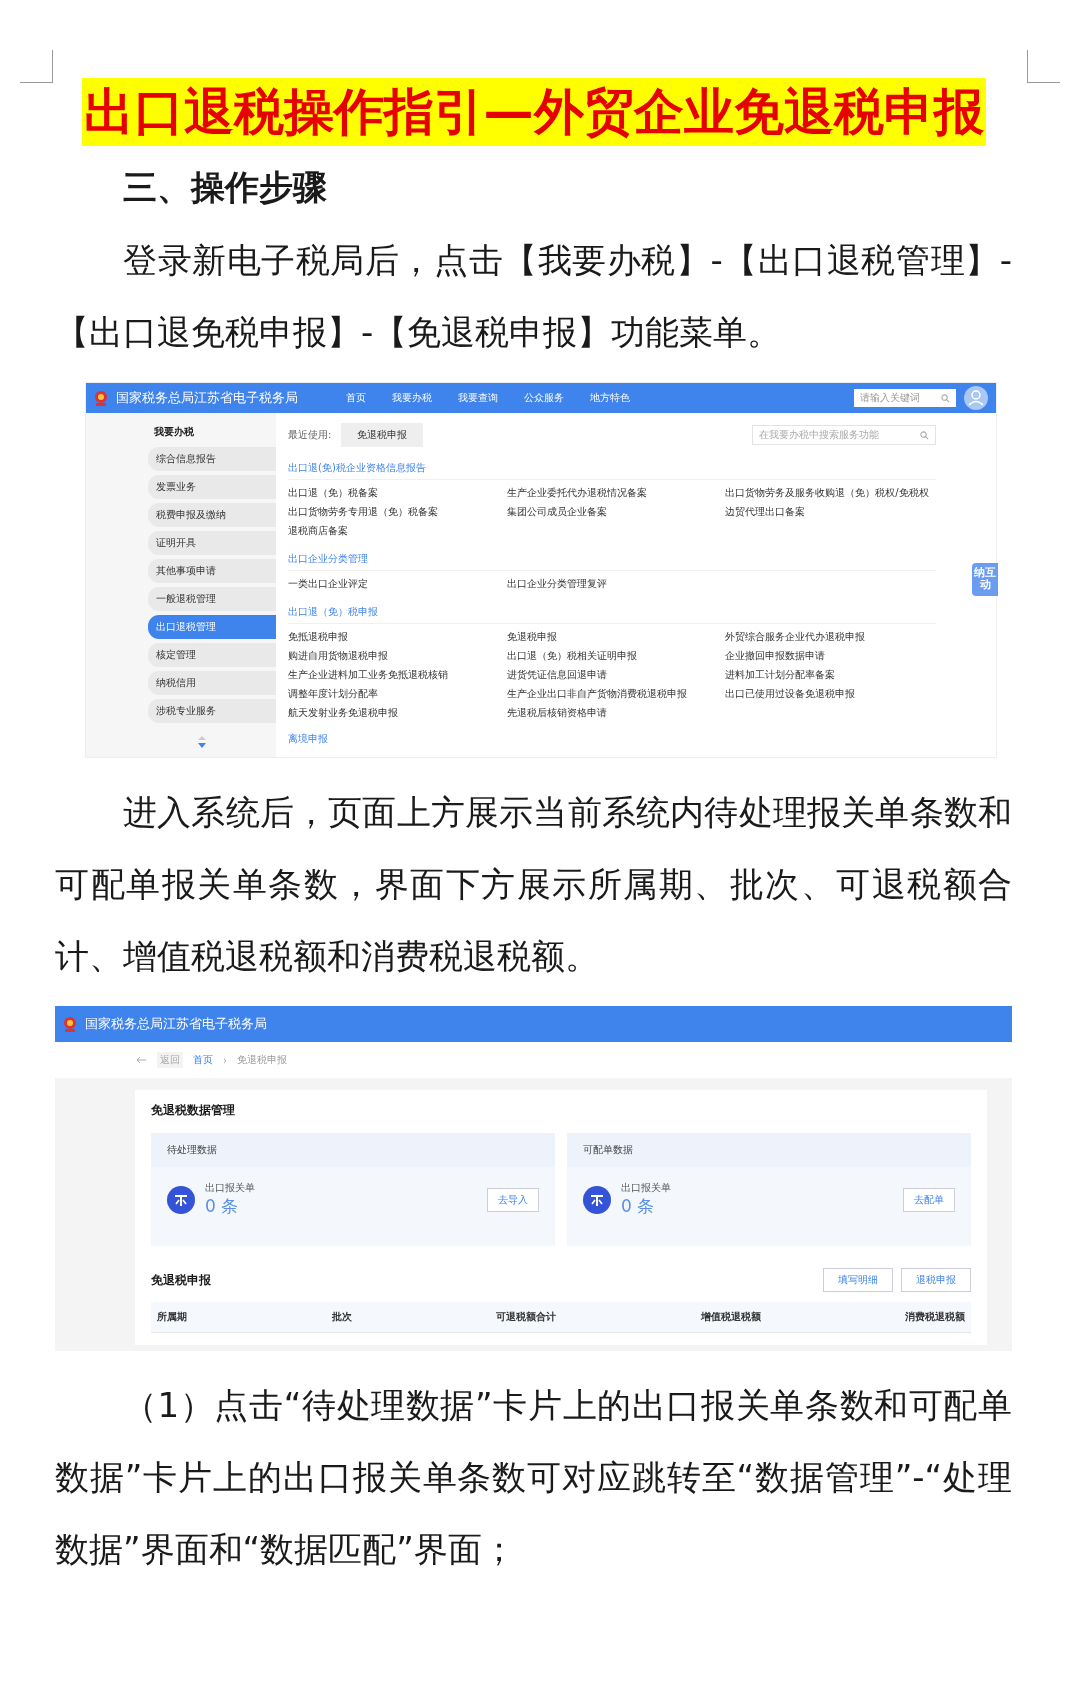 This screenshot has height=1693, width=1080. What do you see at coordinates (393, 713) in the screenshot?
I see `menu-item: 航天发射业务免退税申报` at bounding box center [393, 713].